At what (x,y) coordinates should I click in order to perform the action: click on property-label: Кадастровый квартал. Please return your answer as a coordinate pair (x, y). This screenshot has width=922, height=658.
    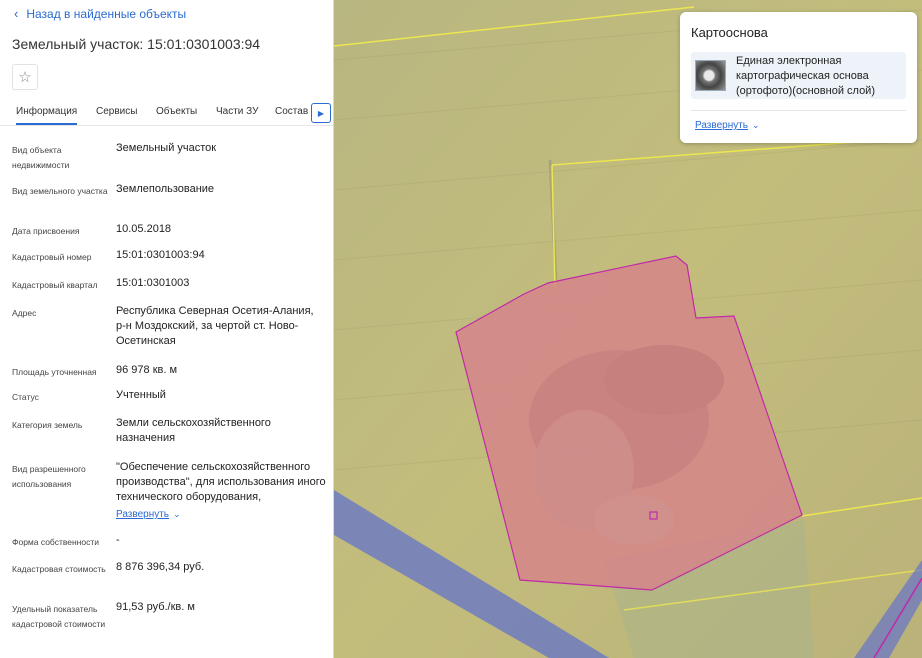
    Looking at the image, I should click on (55, 285).